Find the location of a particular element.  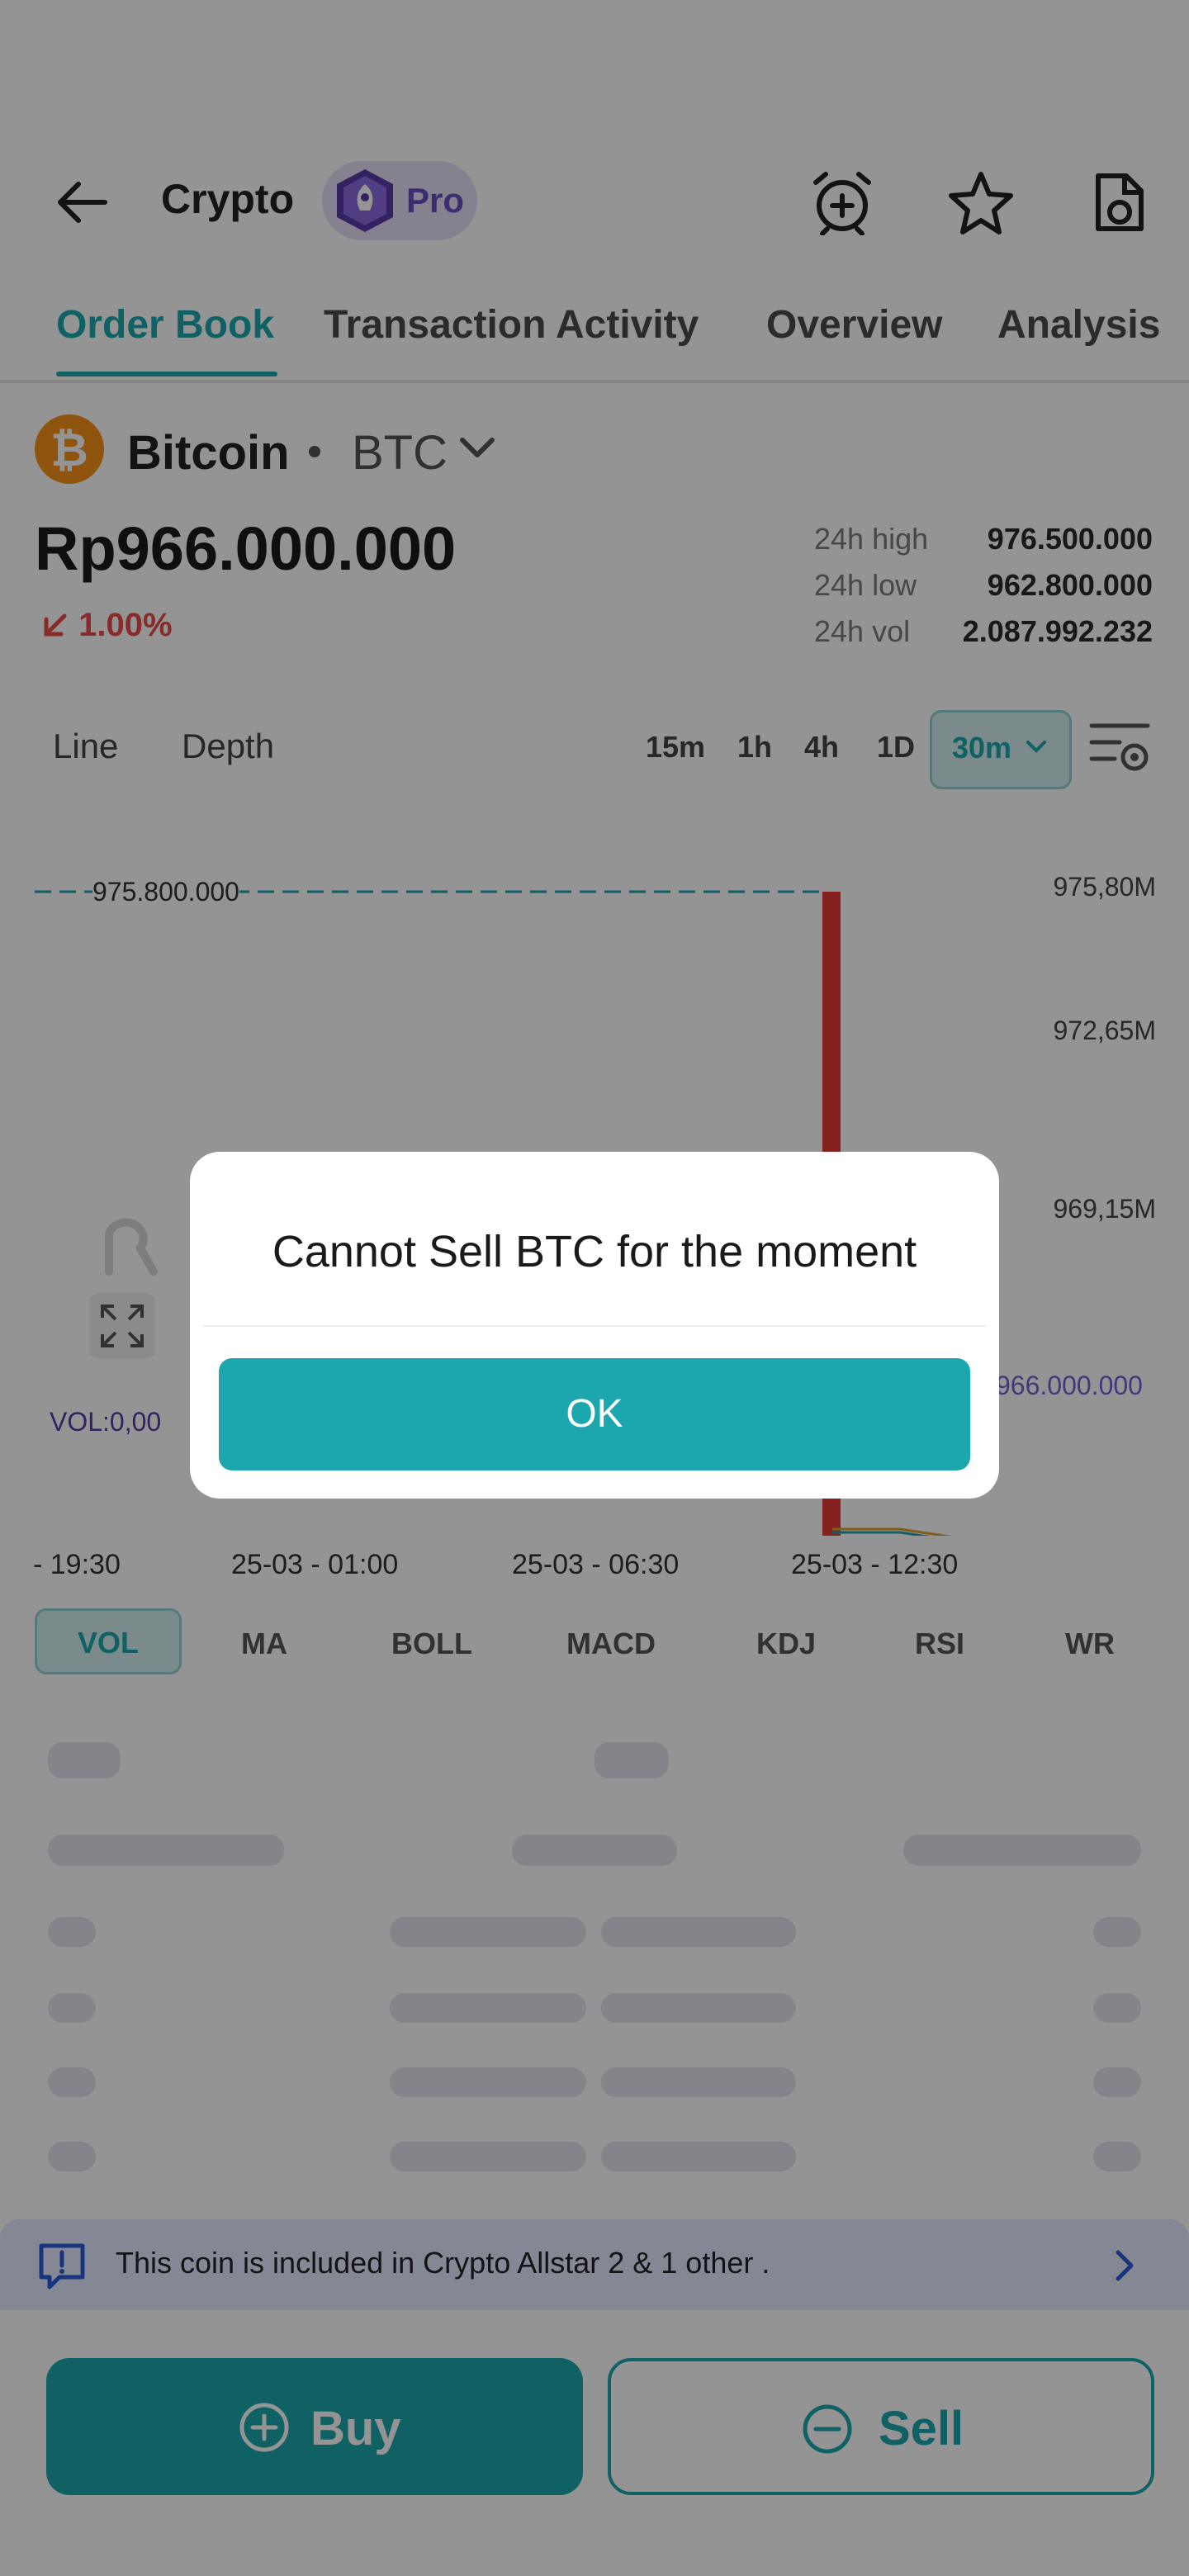

ok-label: OK is located at coordinates (594, 1414).